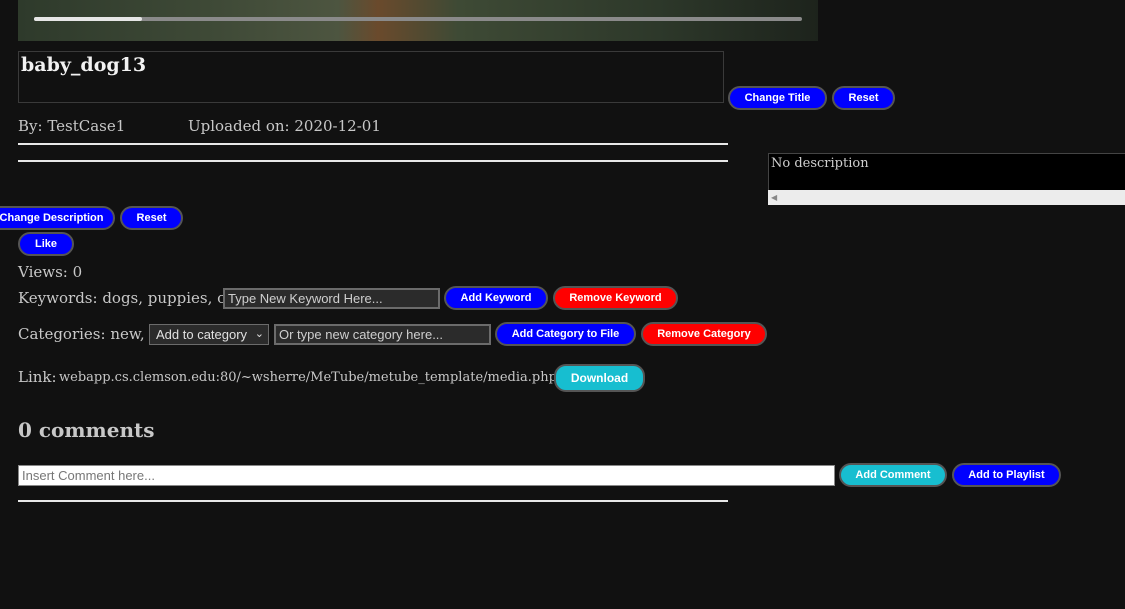  Describe the element at coordinates (86, 430) in the screenshot. I see `comments-heading: 0 comments` at that location.